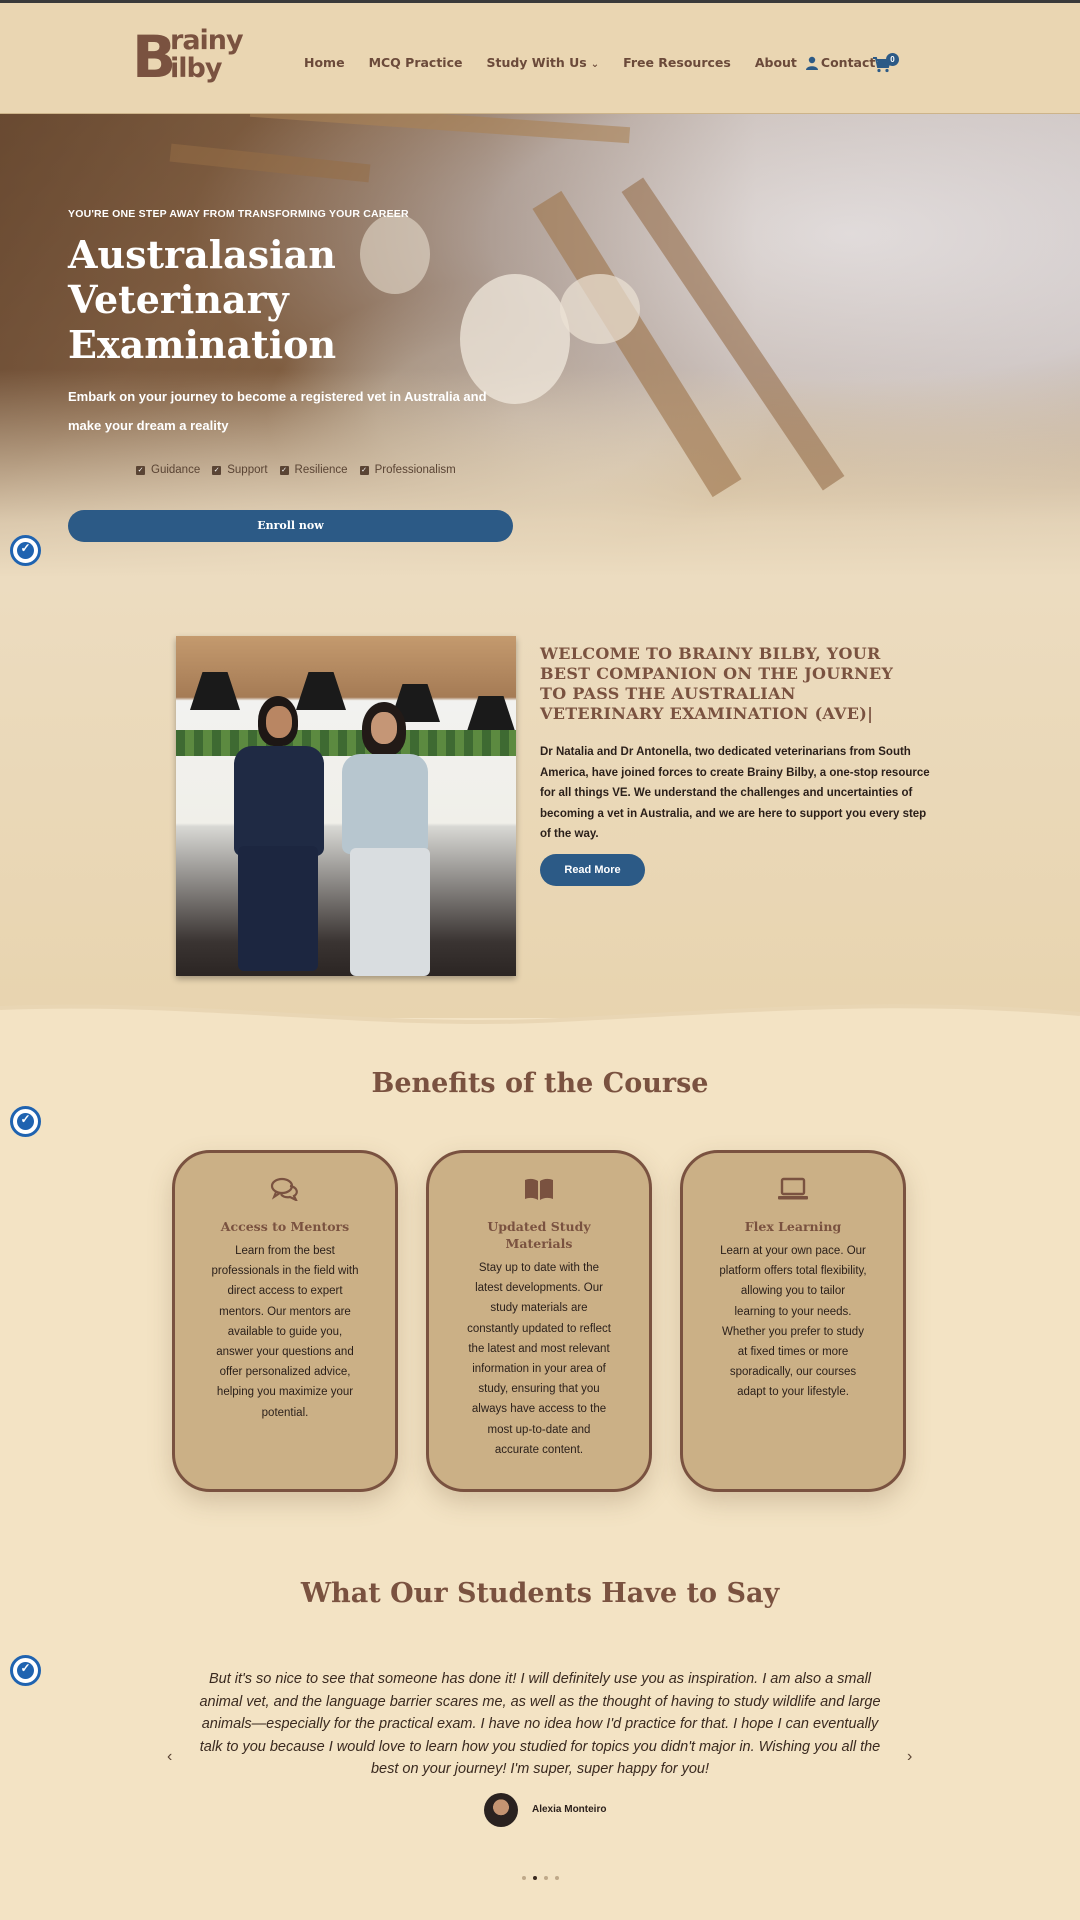  Describe the element at coordinates (285, 1226) in the screenshot. I see `benefit-card-title: Access to Mentors` at that location.